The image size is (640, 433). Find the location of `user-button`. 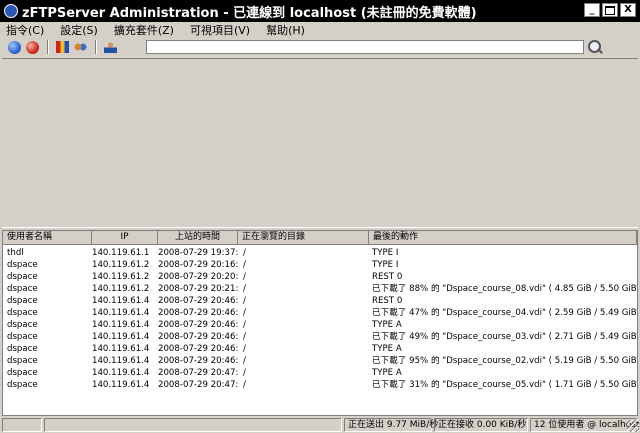

user-button is located at coordinates (110, 47).